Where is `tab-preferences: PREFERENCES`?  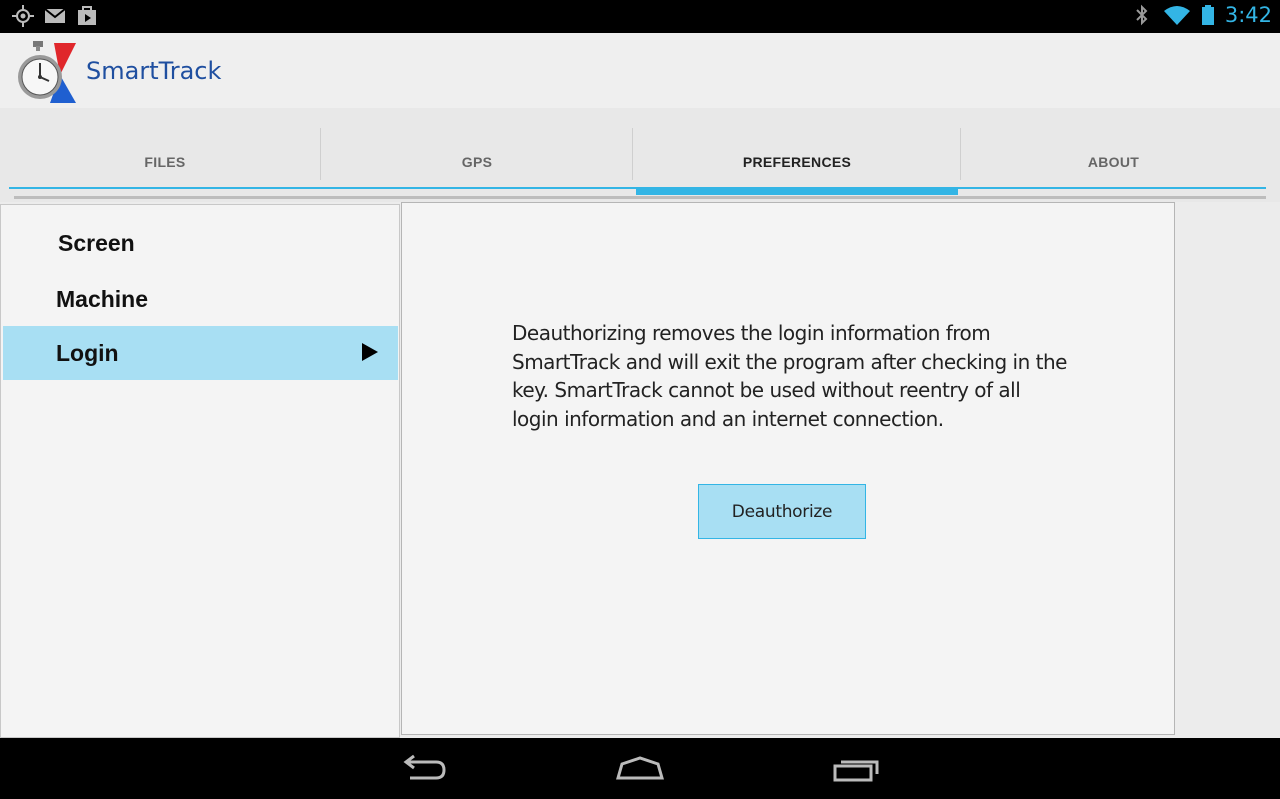 tab-preferences: PREFERENCES is located at coordinates (797, 161).